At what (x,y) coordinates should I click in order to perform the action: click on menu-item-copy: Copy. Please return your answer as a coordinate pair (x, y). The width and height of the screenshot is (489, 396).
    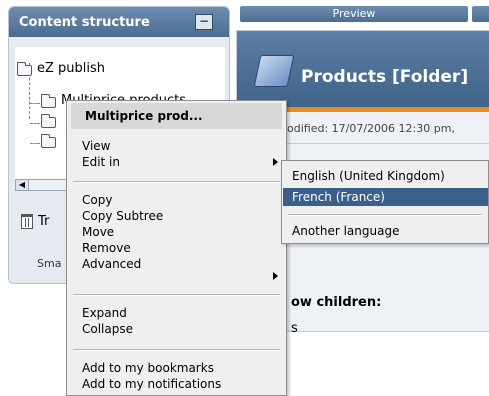
    Looking at the image, I should click on (97, 200).